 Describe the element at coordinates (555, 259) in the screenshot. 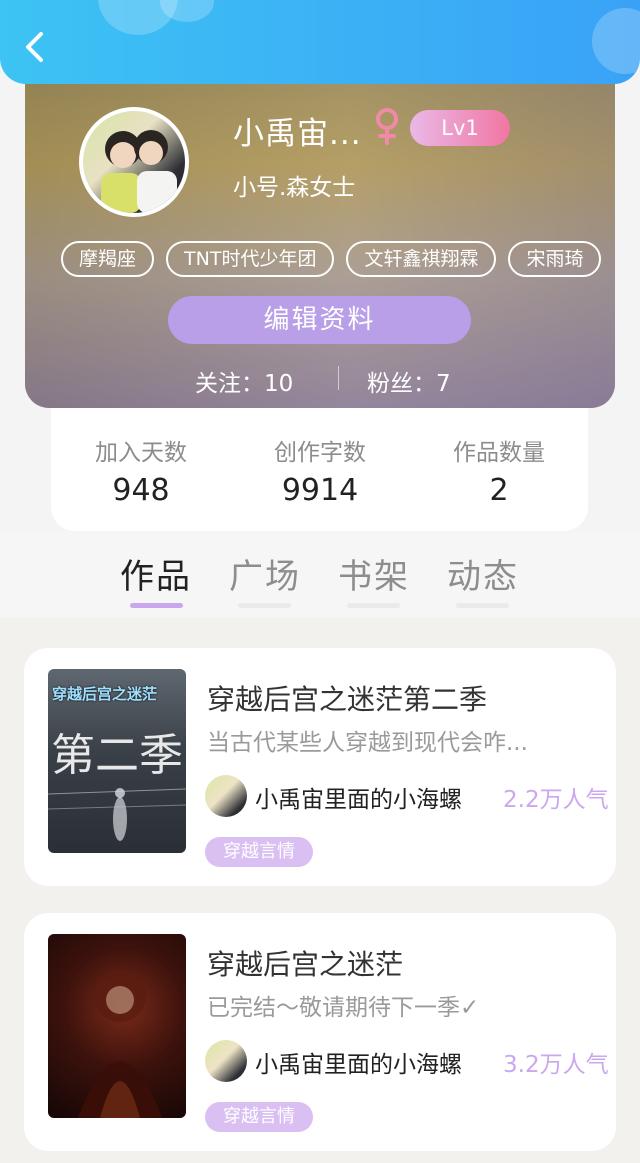

I see `tag-item: 宋雨琦` at that location.